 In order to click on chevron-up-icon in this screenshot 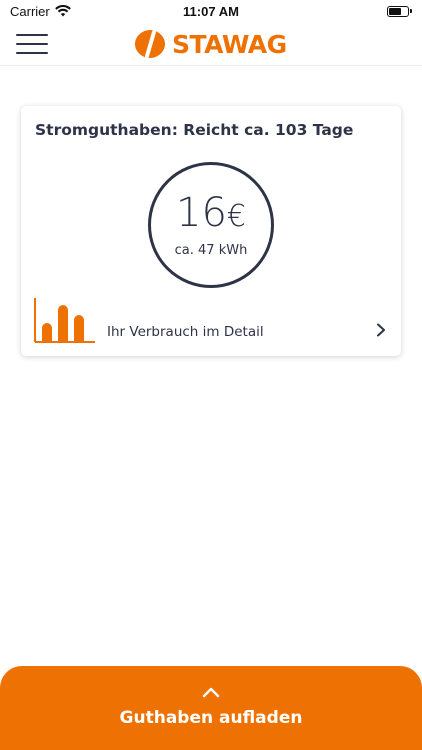, I will do `click(211, 692)`.